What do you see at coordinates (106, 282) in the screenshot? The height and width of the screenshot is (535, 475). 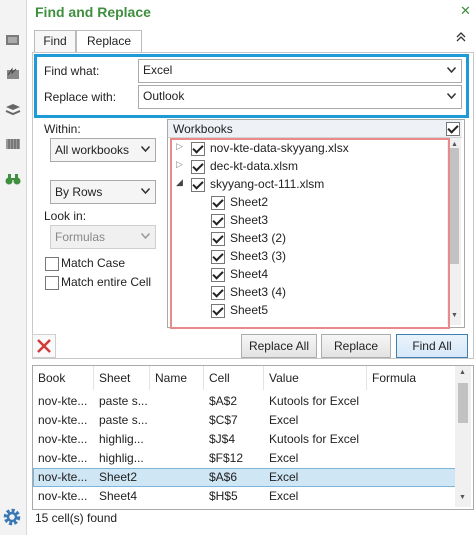 I see `match-entire-cell-label: Match entire Cell` at bounding box center [106, 282].